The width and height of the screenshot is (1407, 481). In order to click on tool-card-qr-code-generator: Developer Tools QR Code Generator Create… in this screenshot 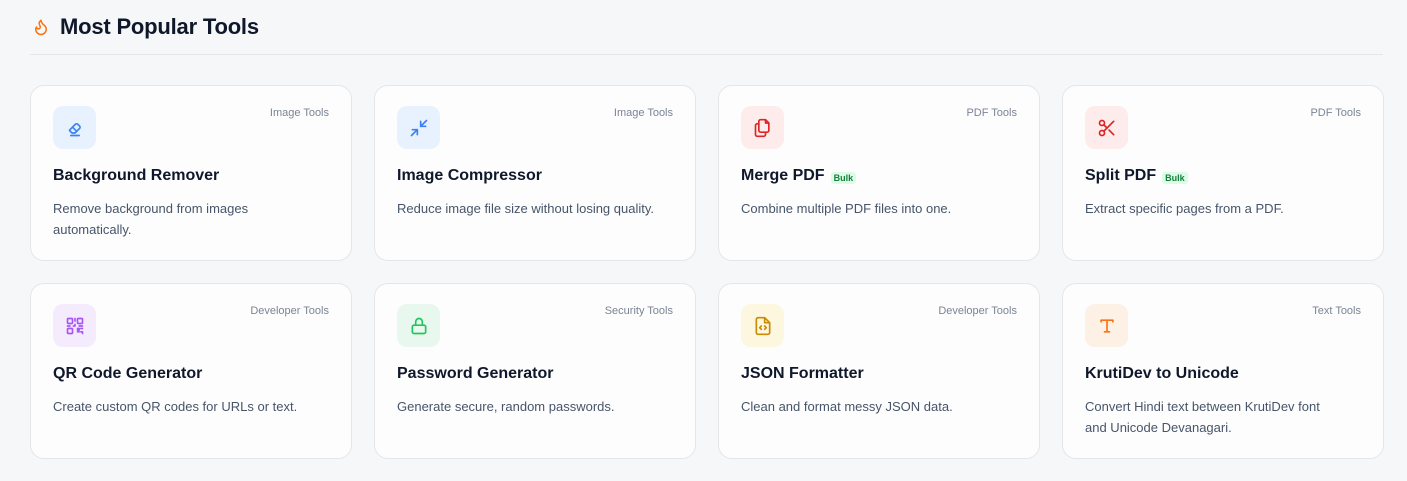, I will do `click(191, 371)`.